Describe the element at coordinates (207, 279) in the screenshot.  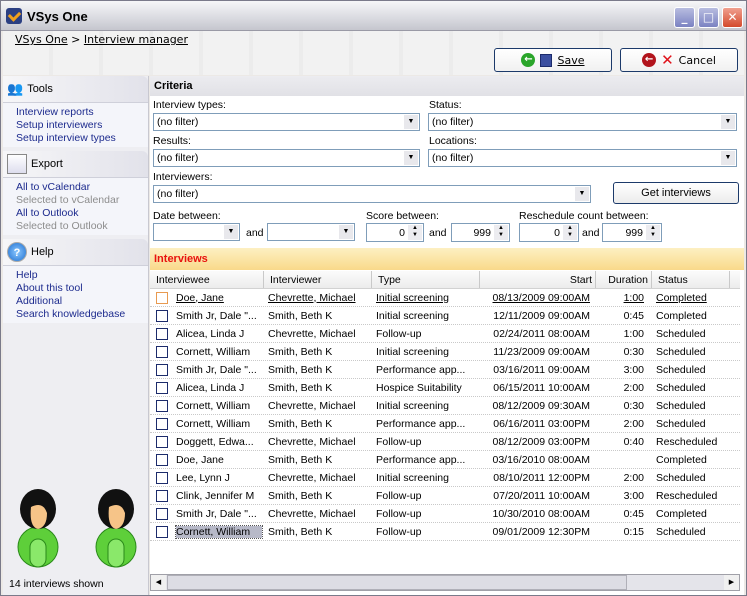
I see `column-header-interviewee: Interviewee` at that location.